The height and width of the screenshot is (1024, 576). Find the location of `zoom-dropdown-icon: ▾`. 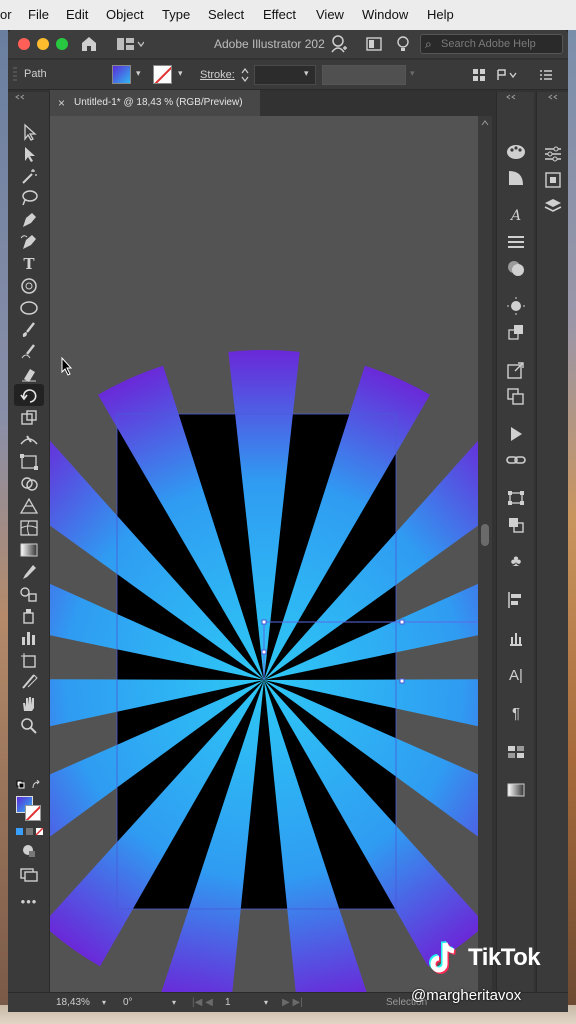

zoom-dropdown-icon: ▾ is located at coordinates (104, 1002).